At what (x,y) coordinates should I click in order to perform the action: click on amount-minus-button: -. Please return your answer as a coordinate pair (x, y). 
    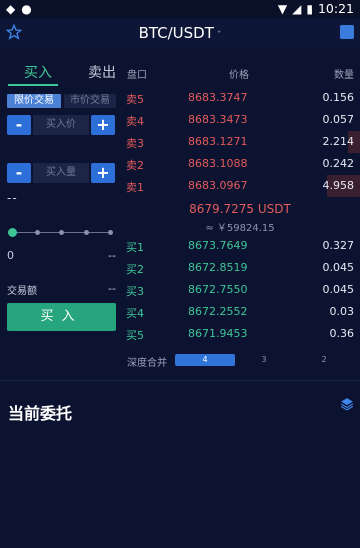
    Looking at the image, I should click on (19, 173).